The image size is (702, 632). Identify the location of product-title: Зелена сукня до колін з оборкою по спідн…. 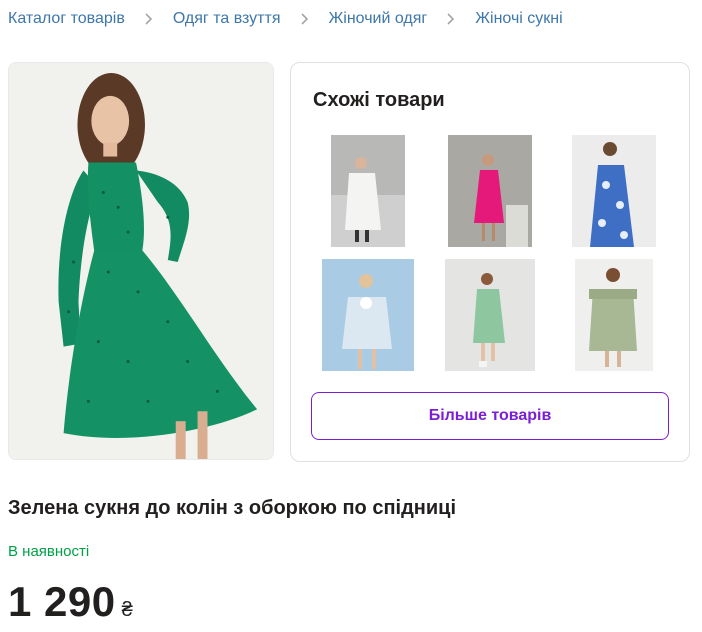
(232, 508).